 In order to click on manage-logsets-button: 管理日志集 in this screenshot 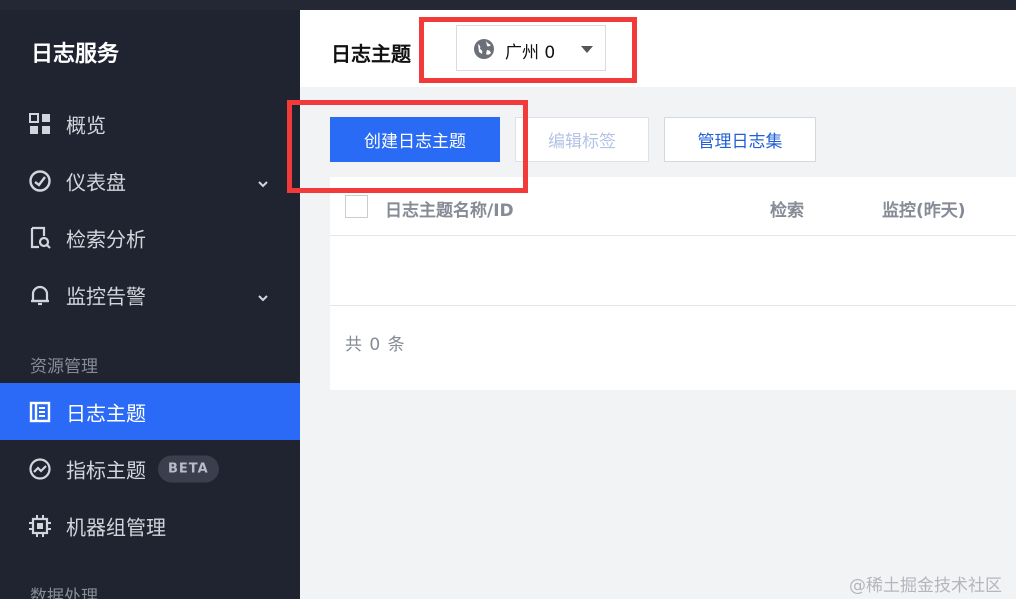, I will do `click(740, 139)`.